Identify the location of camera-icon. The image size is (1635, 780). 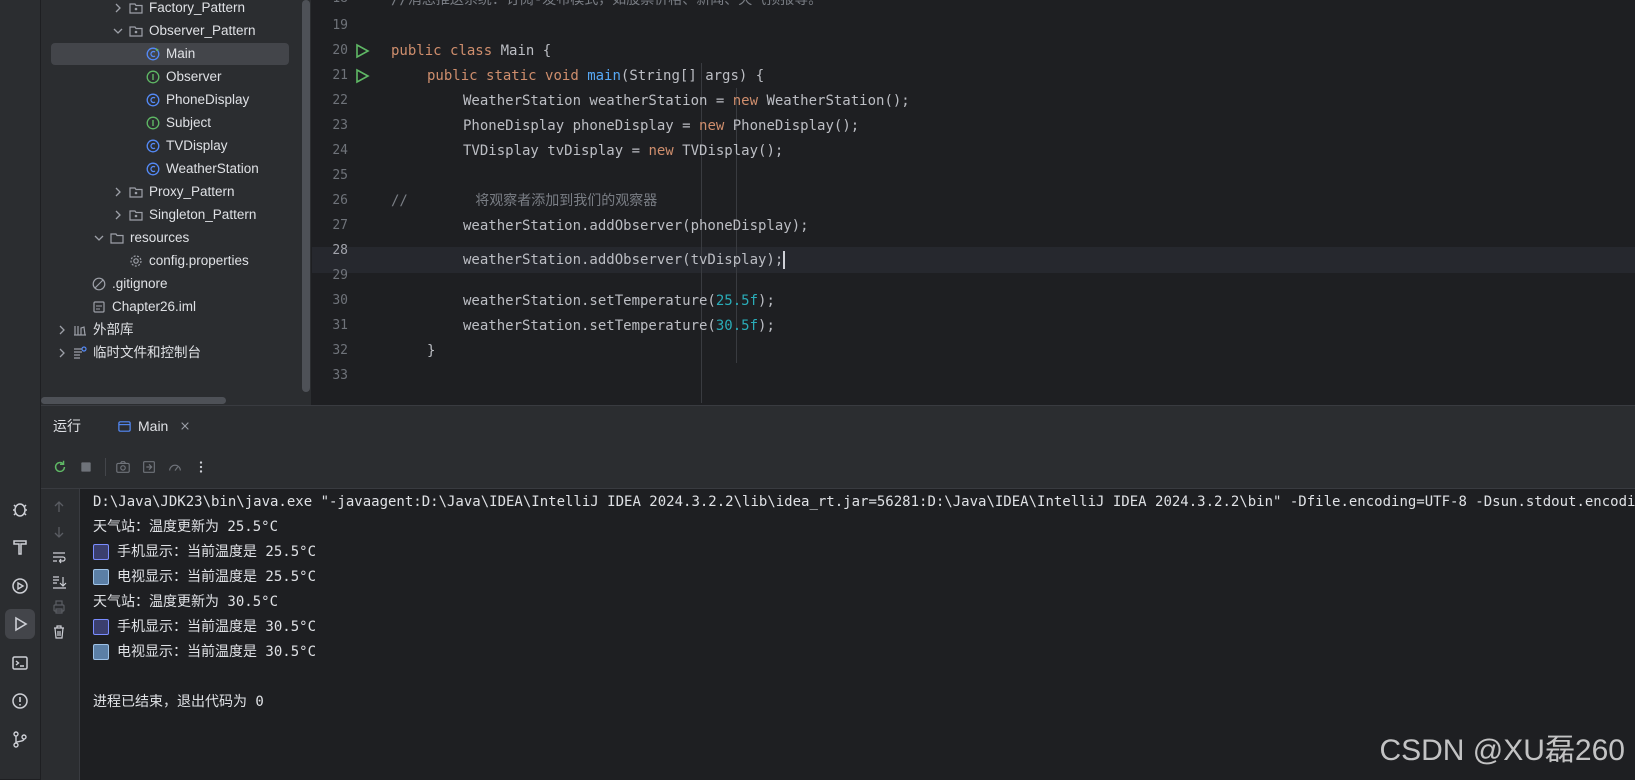
(123, 467).